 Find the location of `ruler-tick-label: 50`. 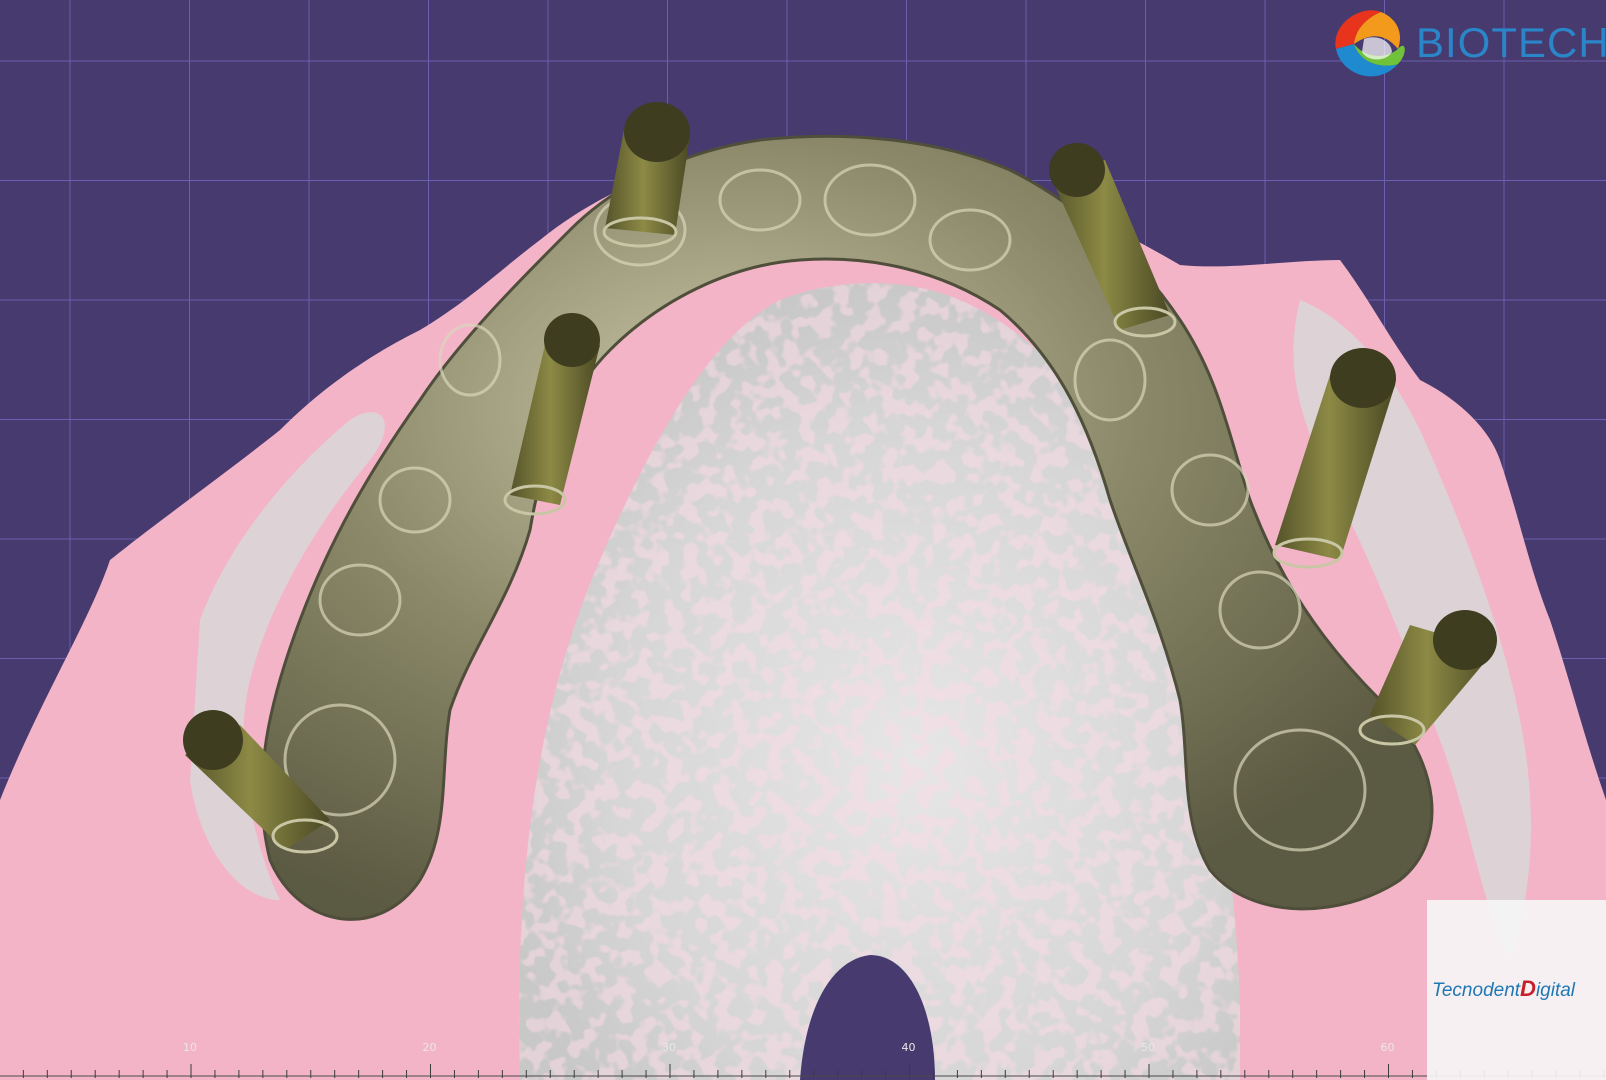

ruler-tick-label: 50 is located at coordinates (1148, 1047).